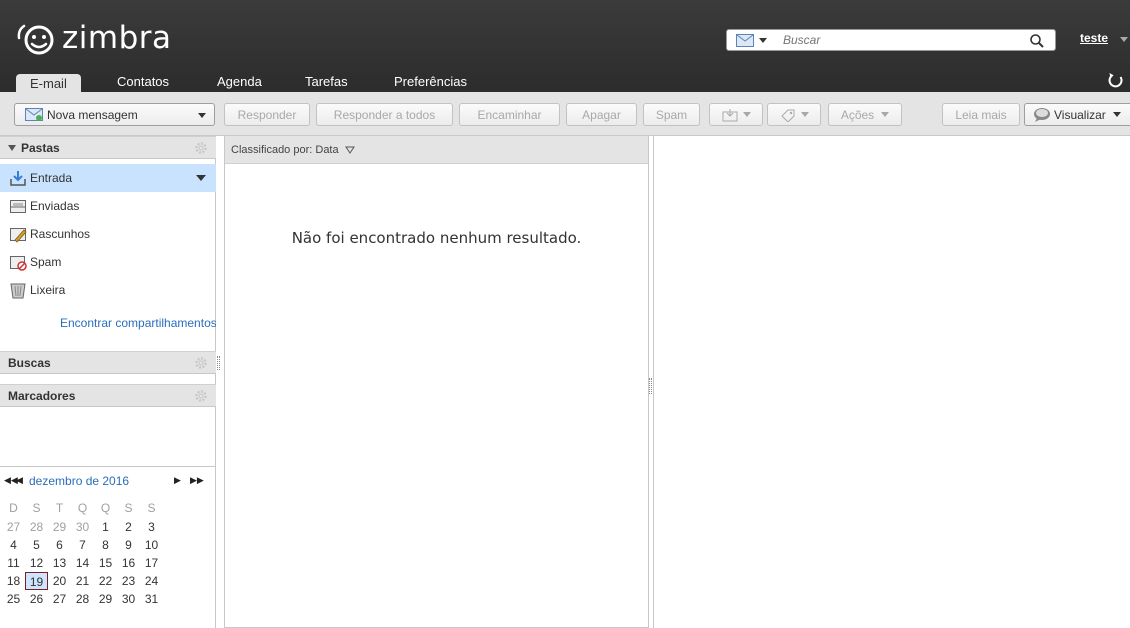 This screenshot has height=628, width=1130. I want to click on calendar-day: 18, so click(13, 581).